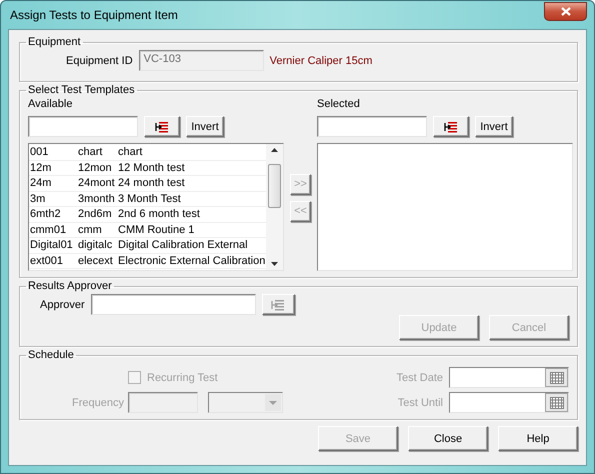 The width and height of the screenshot is (595, 474). Describe the element at coordinates (51, 245) in the screenshot. I see `list-cell-text: Digital01` at that location.